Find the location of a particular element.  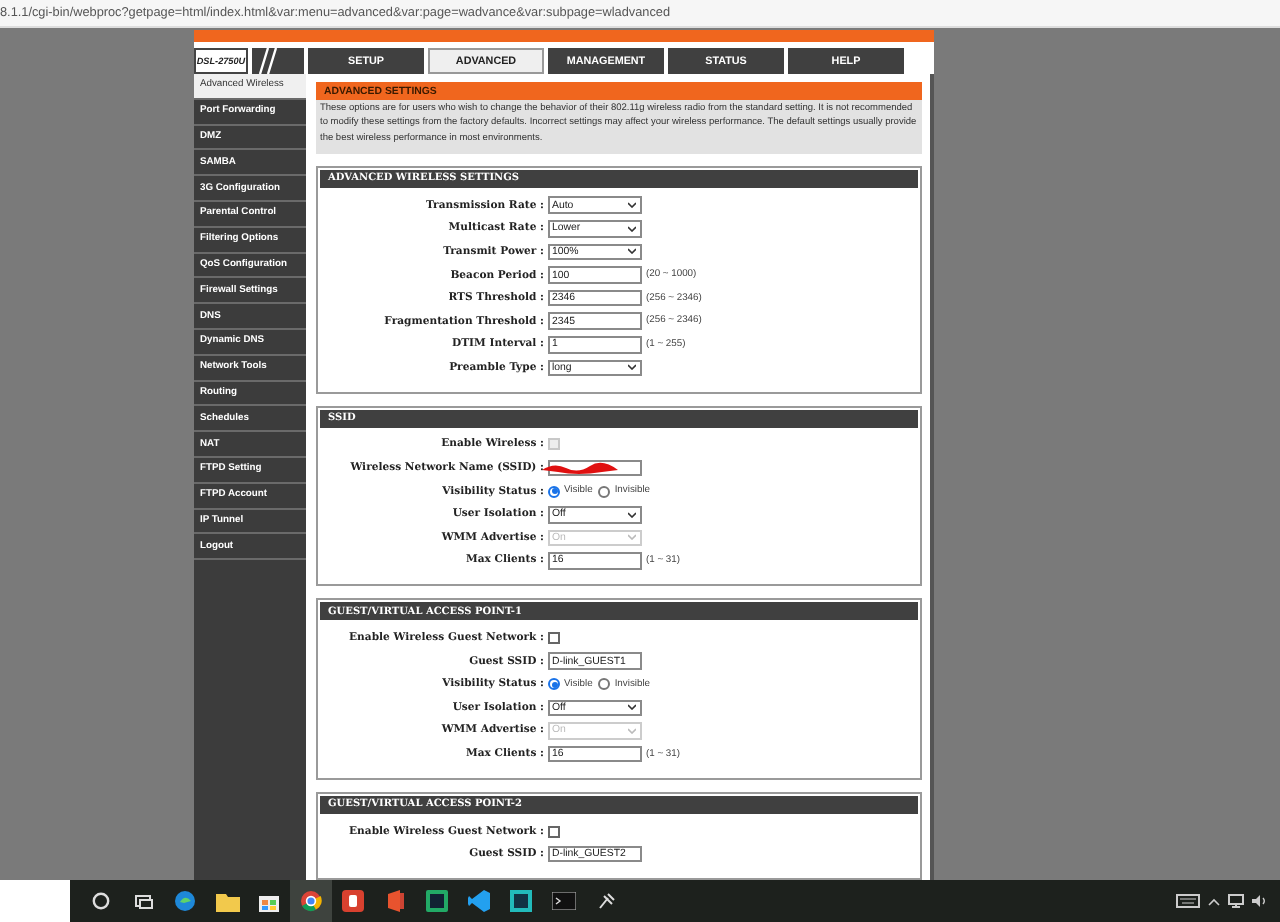

scribble-drawing is located at coordinates (582, 468).